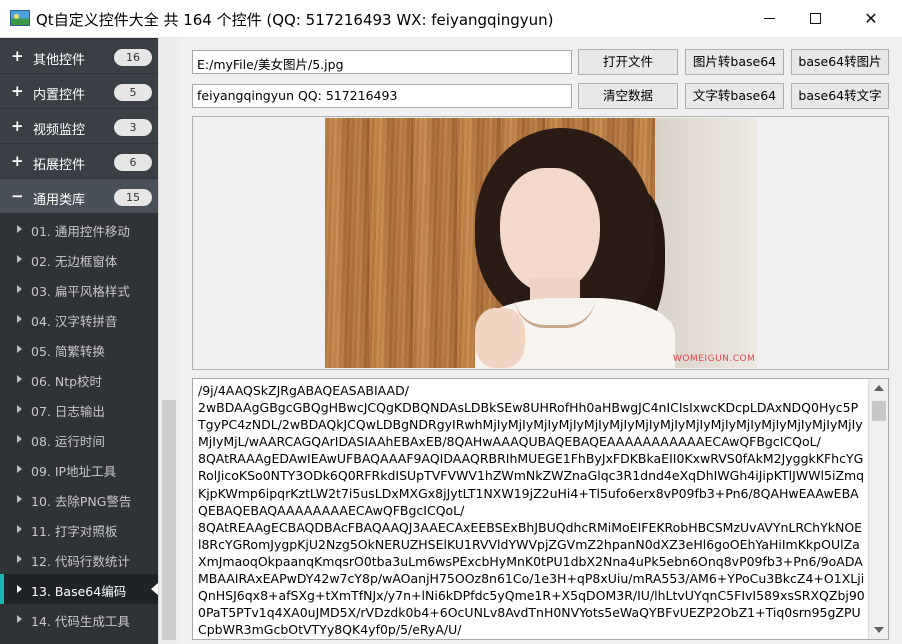 Image resolution: width=902 pixels, height=644 pixels. I want to click on sidebar-item-line-count: 12. 代码行数统计, so click(79, 559).